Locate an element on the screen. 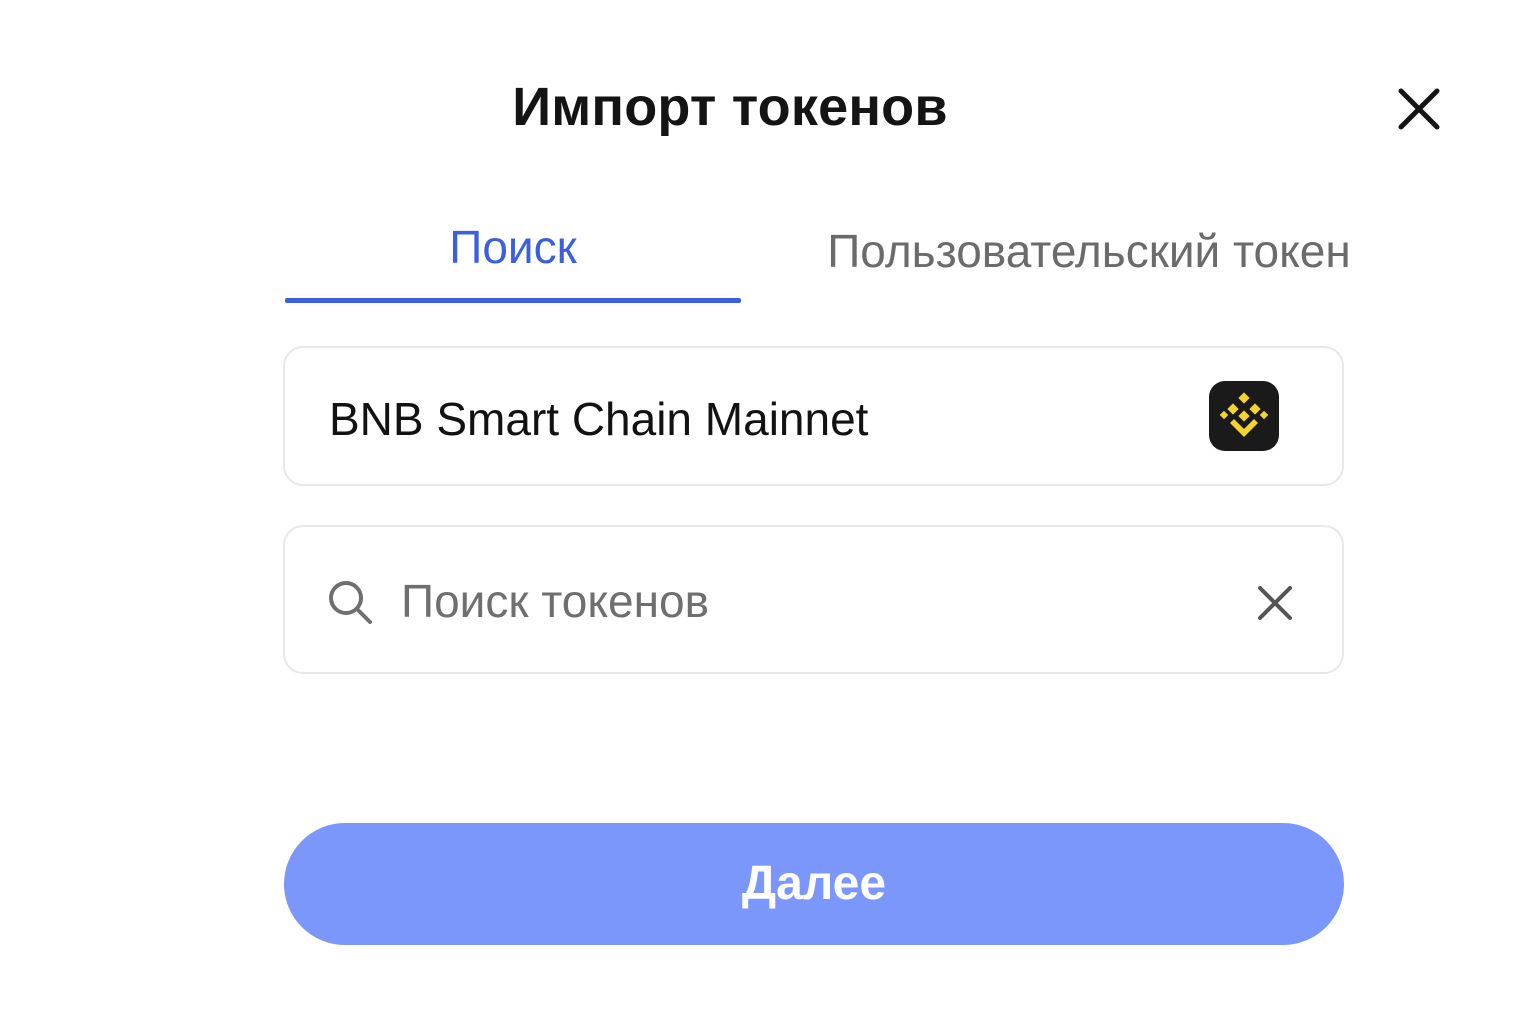 The height and width of the screenshot is (1024, 1536). search-icon is located at coordinates (350, 602).